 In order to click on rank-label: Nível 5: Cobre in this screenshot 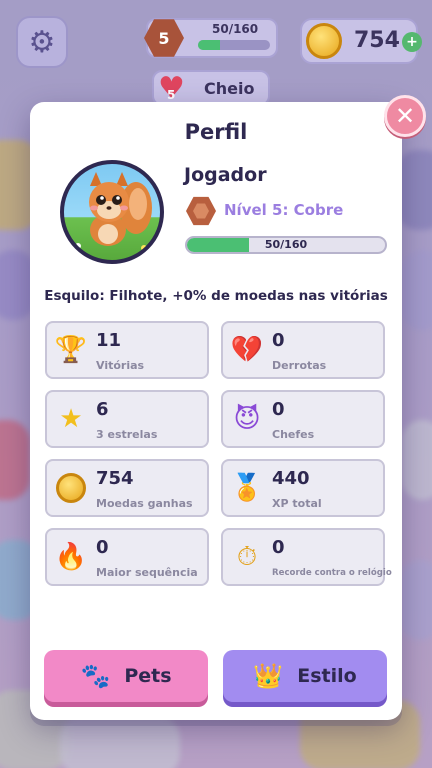, I will do `click(284, 210)`.